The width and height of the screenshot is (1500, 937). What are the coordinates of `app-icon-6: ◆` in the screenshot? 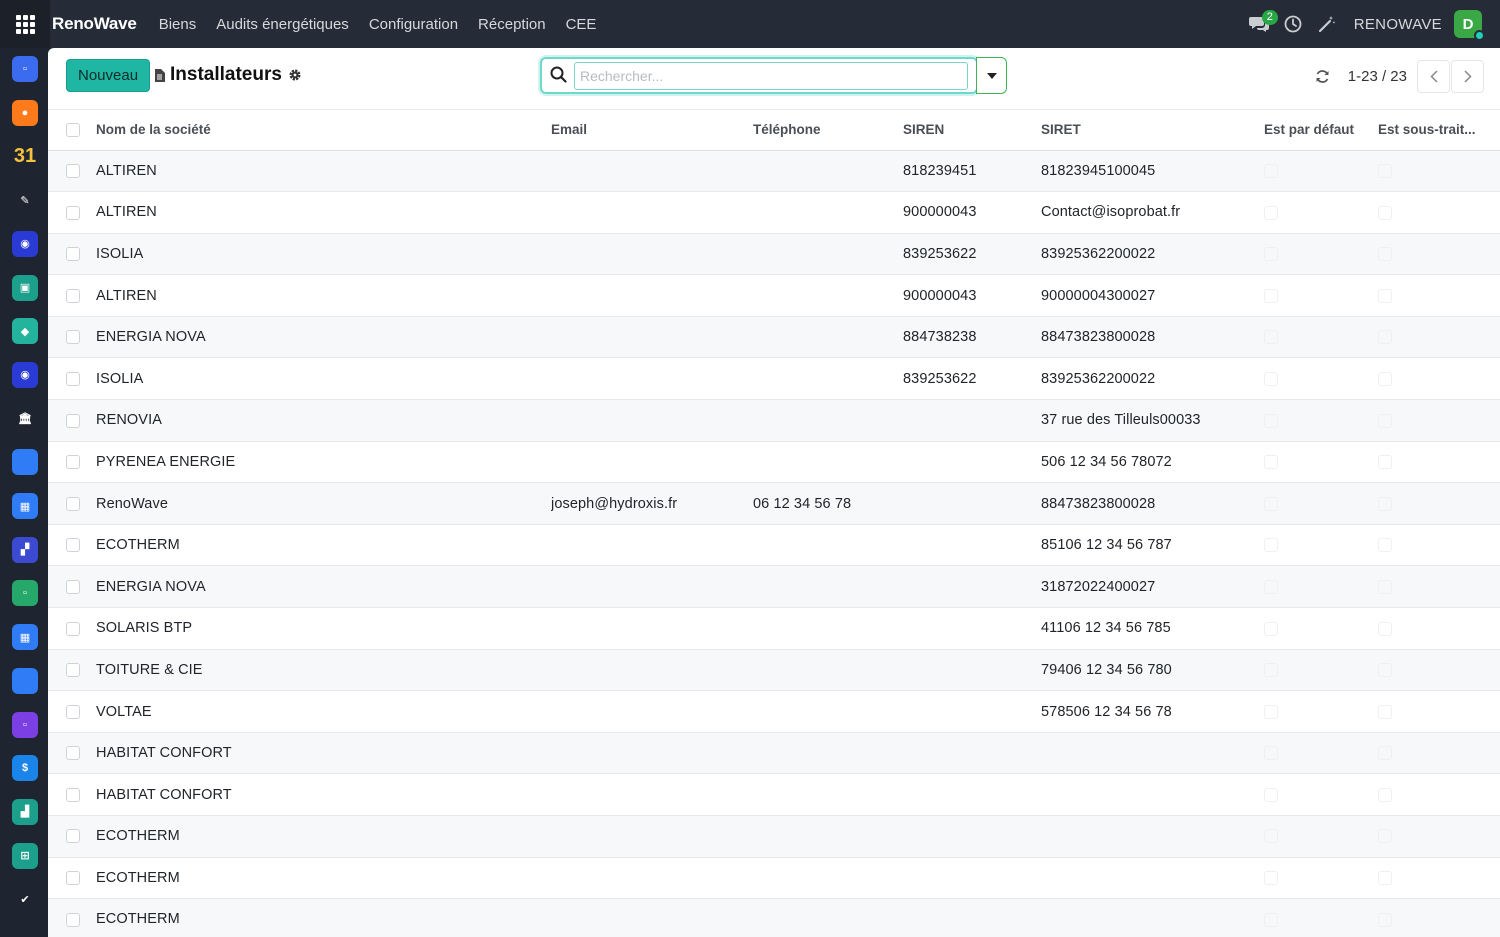 It's located at (25, 331).